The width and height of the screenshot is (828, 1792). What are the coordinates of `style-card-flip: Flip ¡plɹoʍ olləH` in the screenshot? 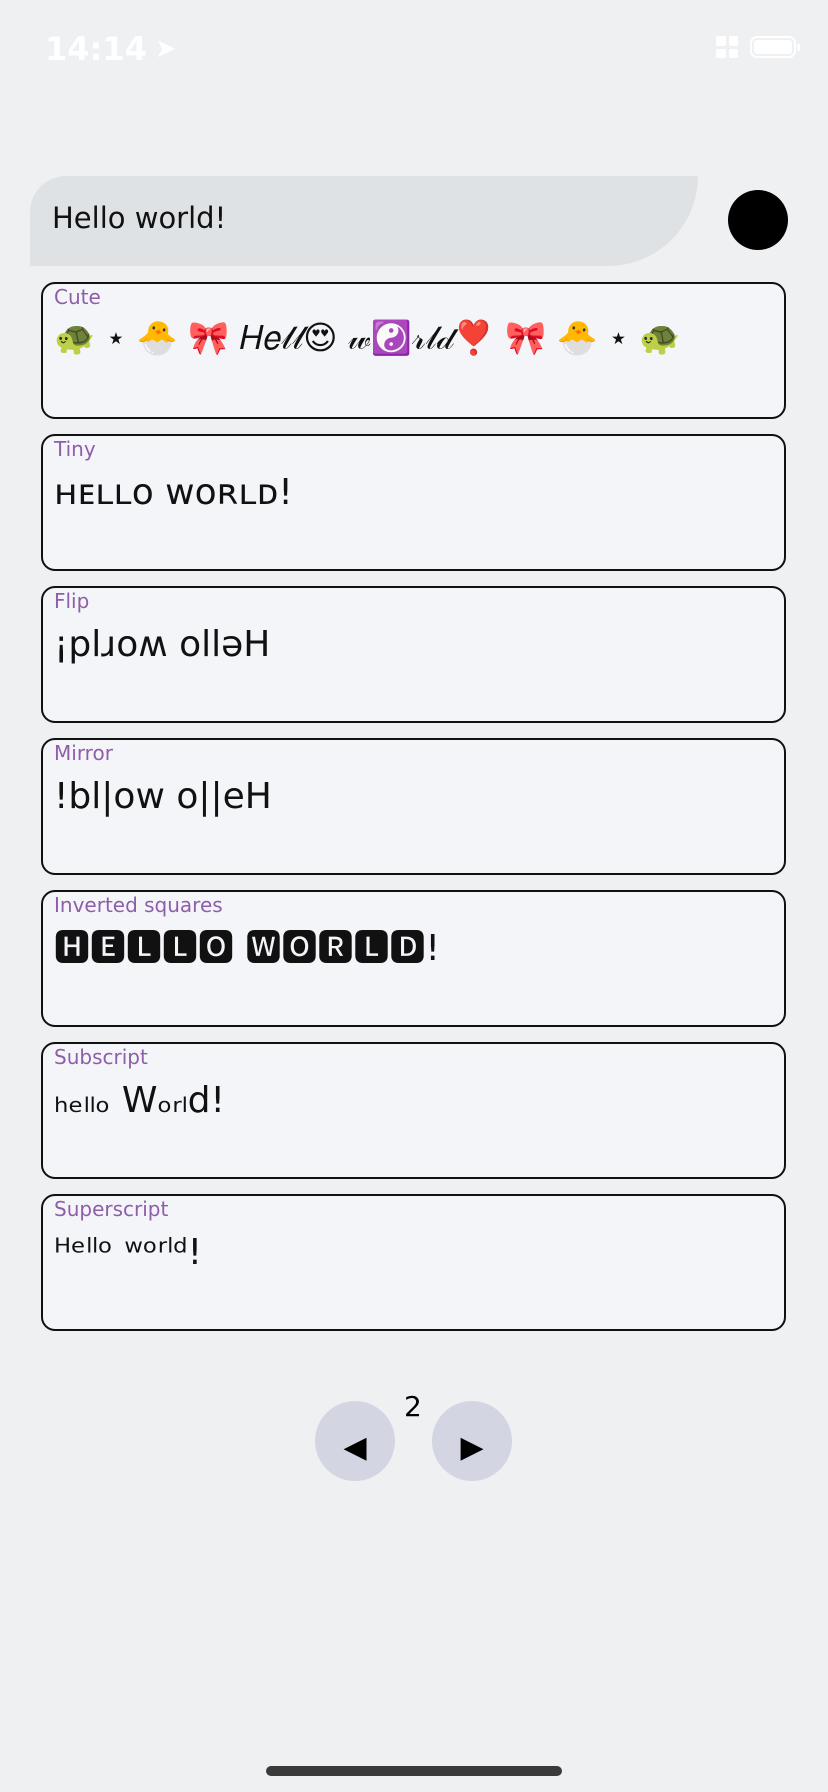 It's located at (413, 654).